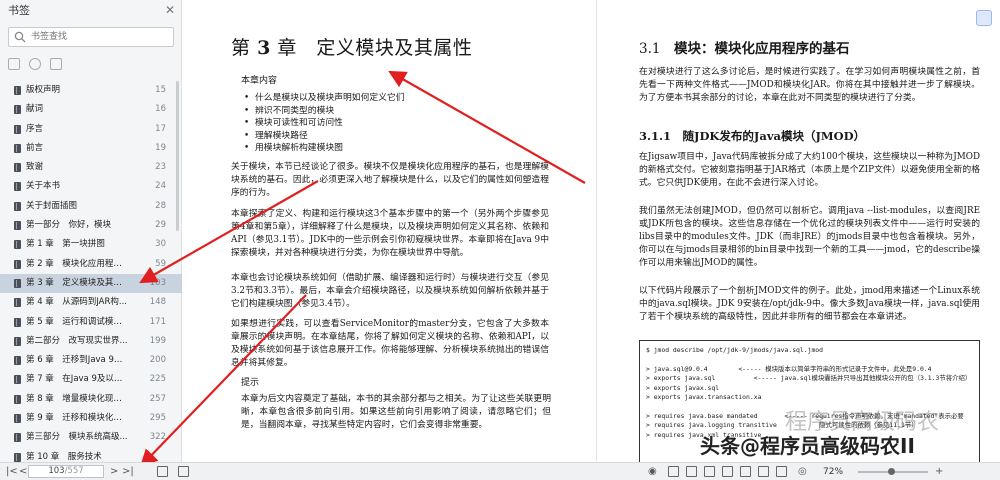  I want to click on expand-bookmark-icon, so click(35, 64).